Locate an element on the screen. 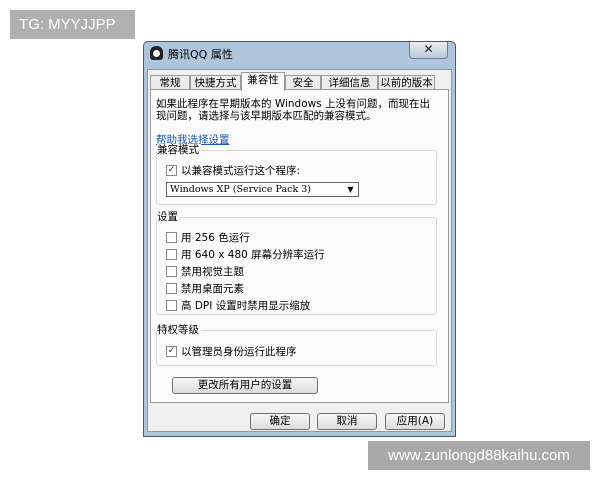 The width and height of the screenshot is (600, 480). setting-disable-desktop-composition-label: 禁用桌面元素 is located at coordinates (212, 288).